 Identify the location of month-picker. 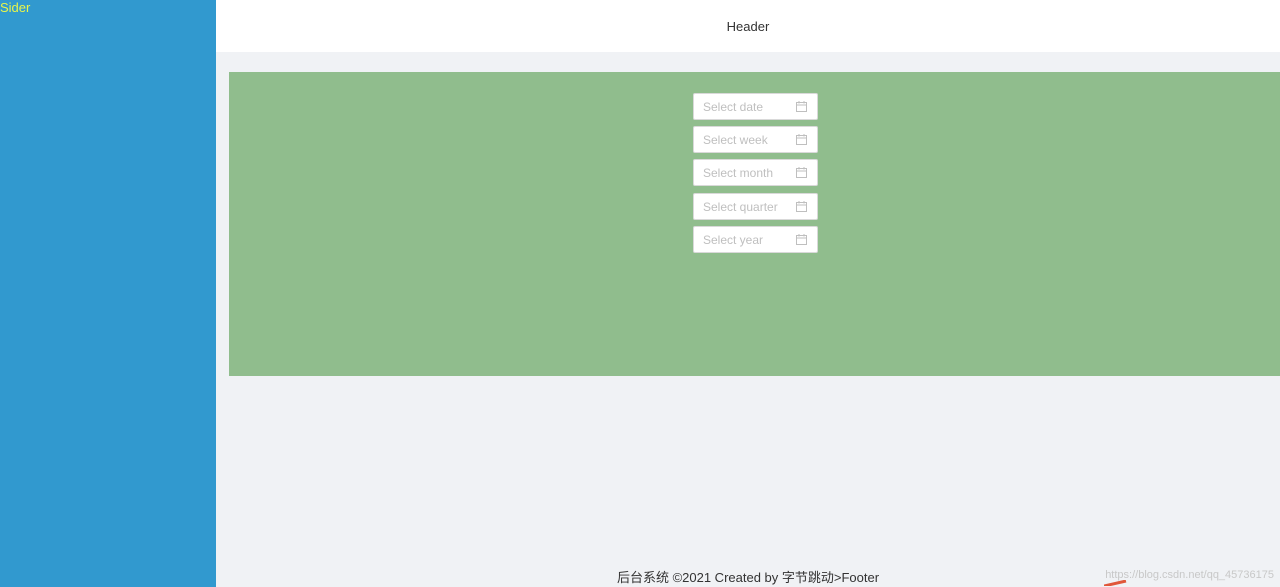
(755, 172).